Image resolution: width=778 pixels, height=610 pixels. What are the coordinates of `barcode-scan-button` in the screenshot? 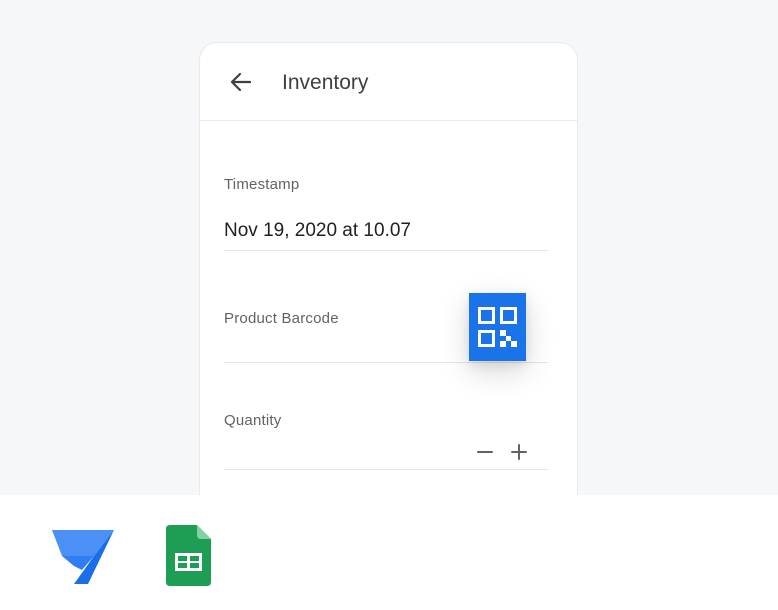 It's located at (497, 327).